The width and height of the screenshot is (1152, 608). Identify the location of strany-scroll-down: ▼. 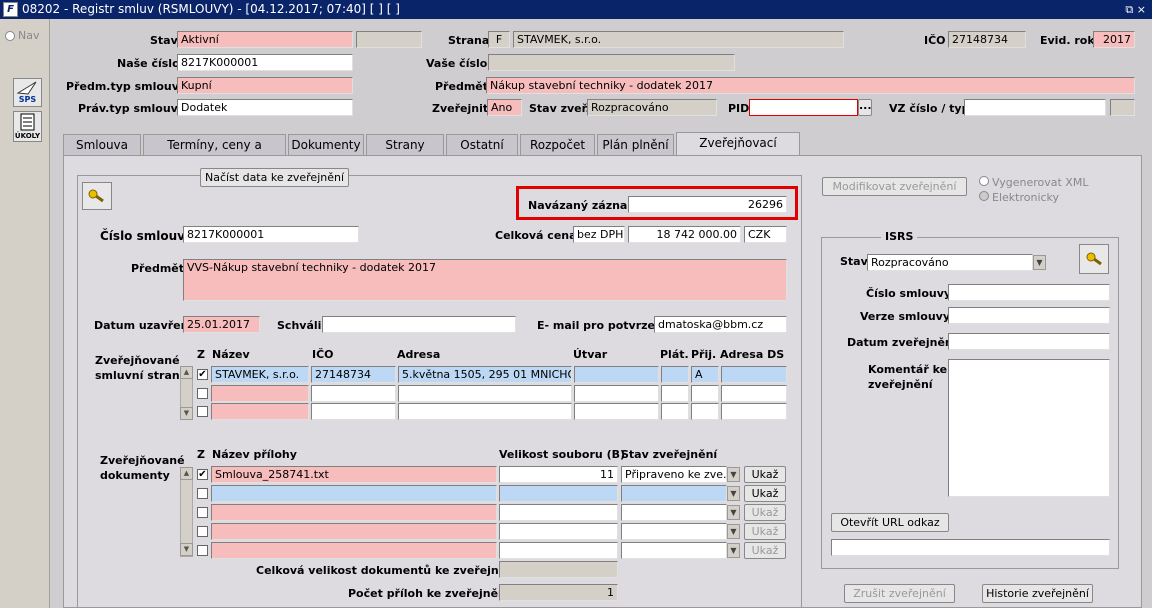
(186, 413).